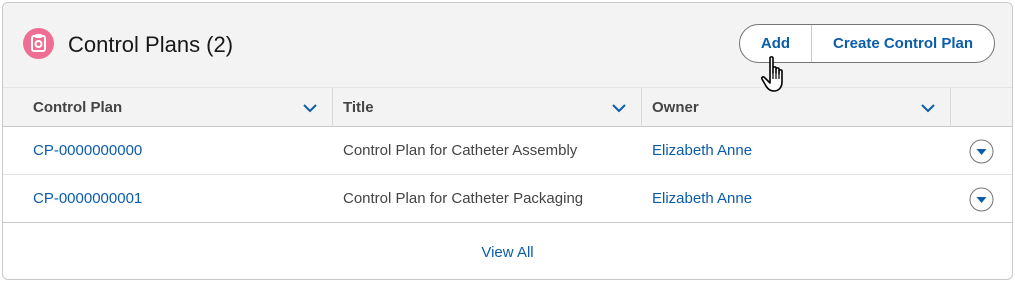 The image size is (1015, 282). I want to click on table-header: Control Plan Title Owner, so click(507, 107).